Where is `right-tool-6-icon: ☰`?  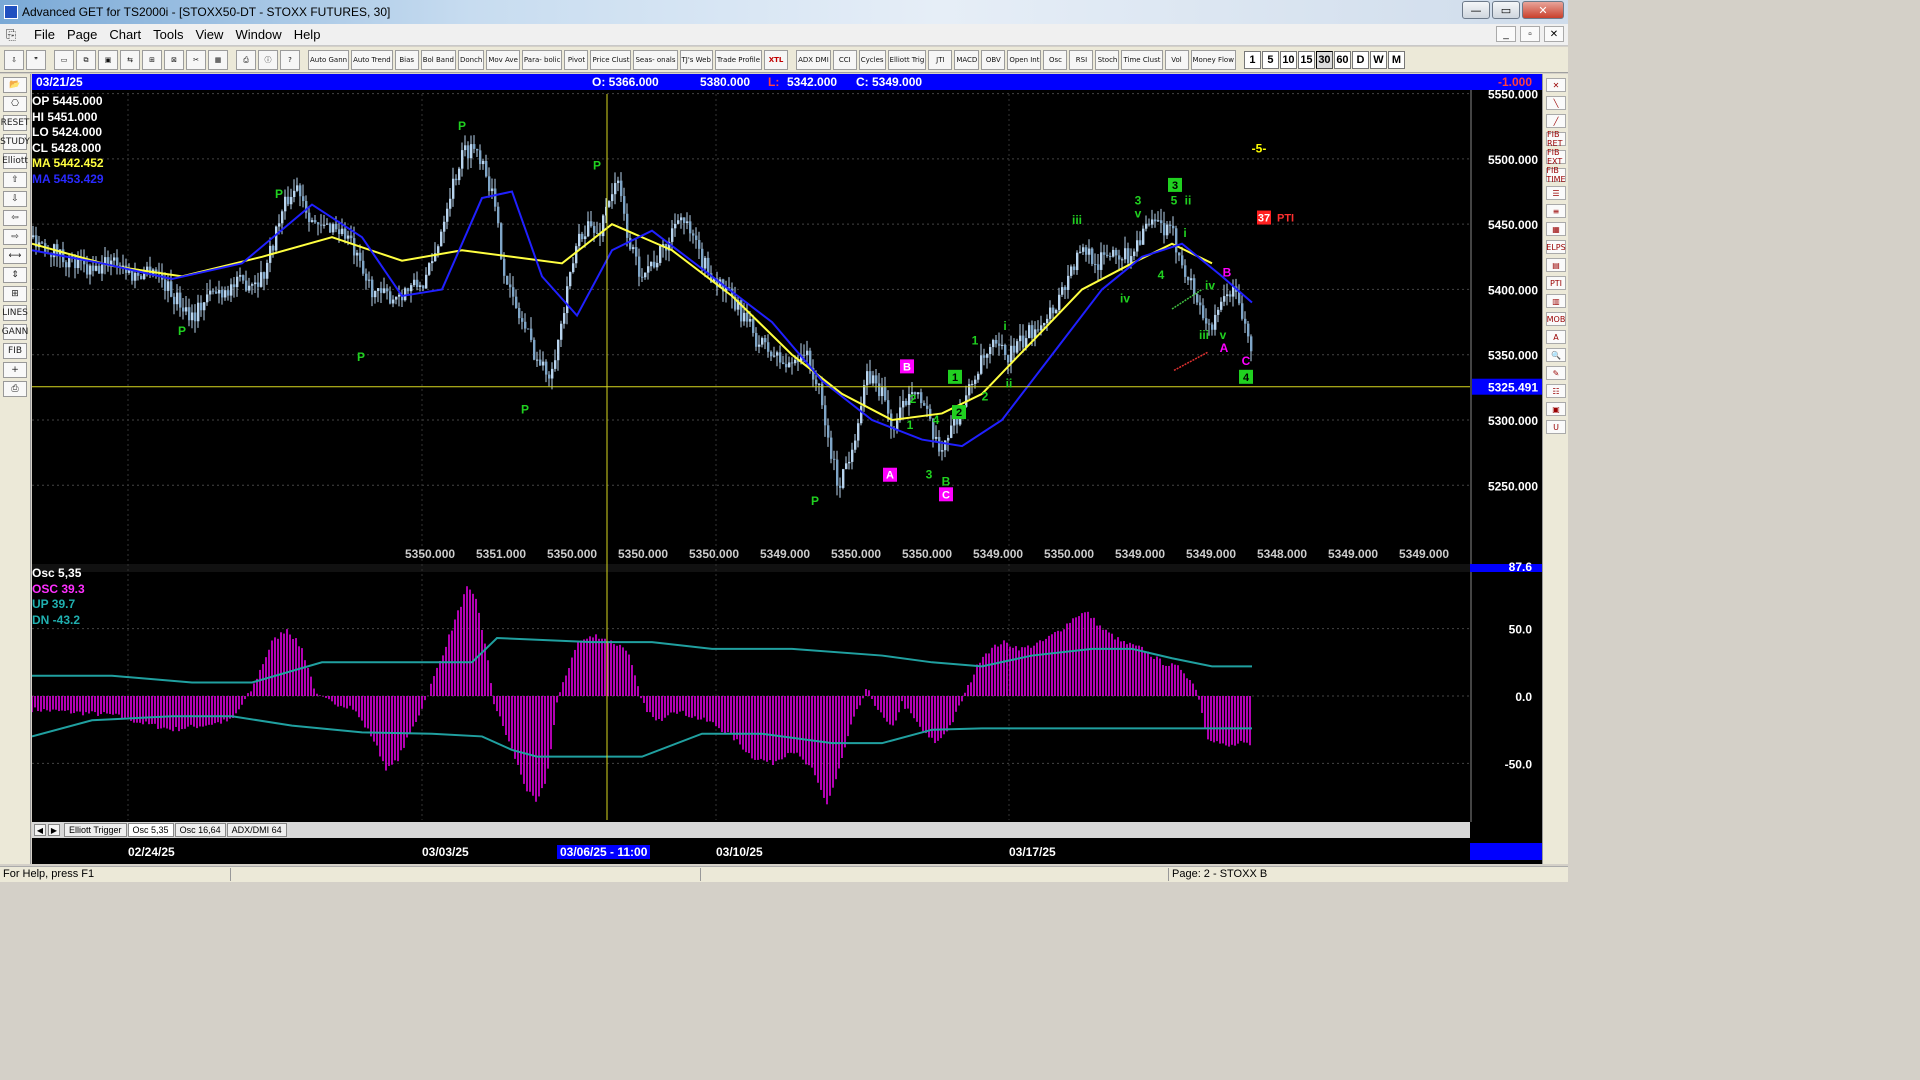
right-tool-6-icon: ☰ is located at coordinates (1556, 193).